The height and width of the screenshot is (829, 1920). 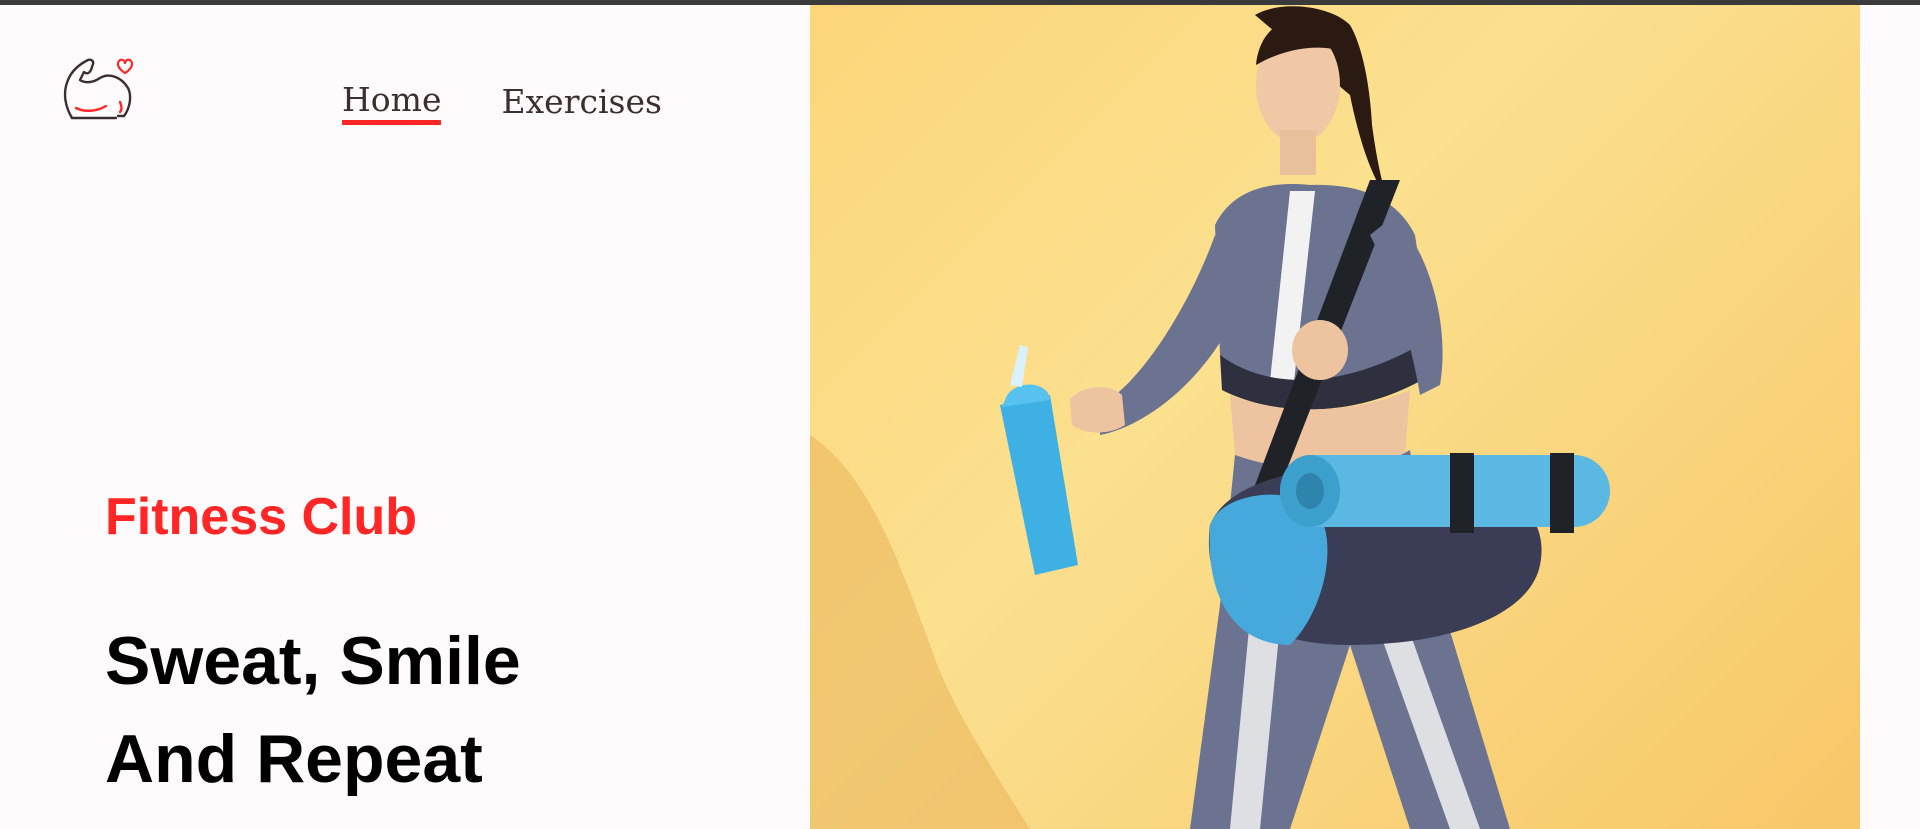 I want to click on logo, so click(x=96, y=88).